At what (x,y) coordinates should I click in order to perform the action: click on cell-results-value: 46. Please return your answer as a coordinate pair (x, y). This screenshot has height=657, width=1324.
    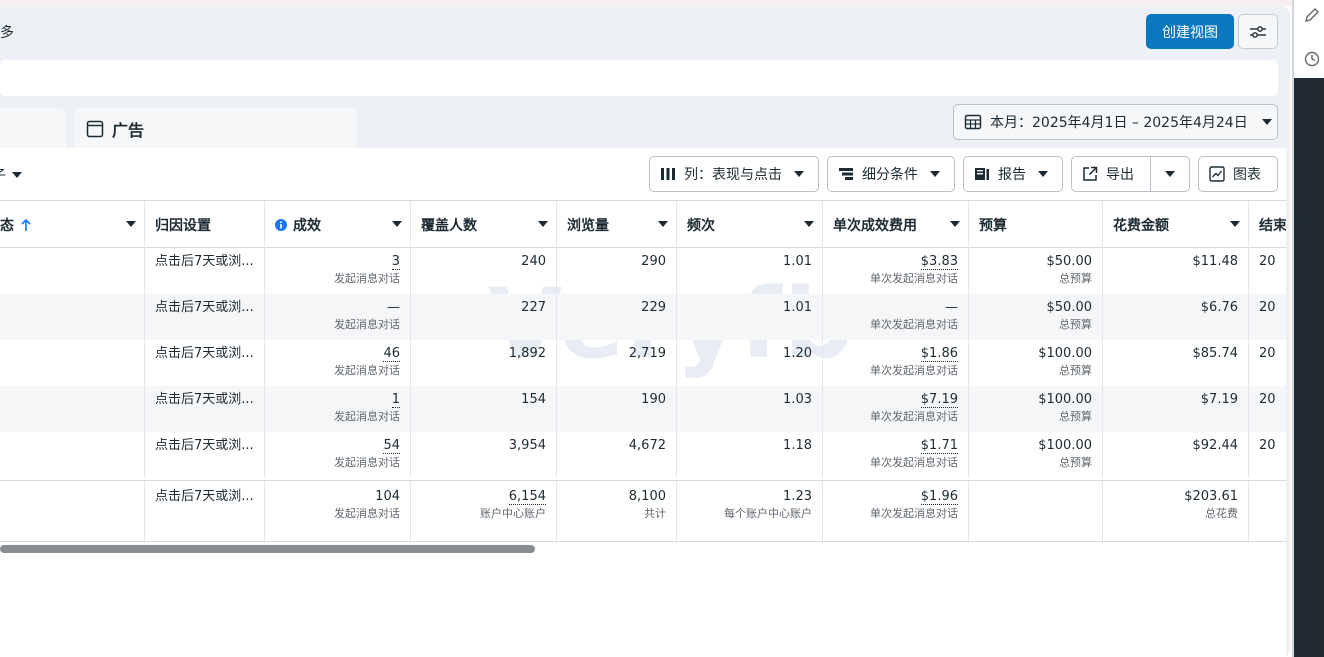
    Looking at the image, I should click on (391, 354).